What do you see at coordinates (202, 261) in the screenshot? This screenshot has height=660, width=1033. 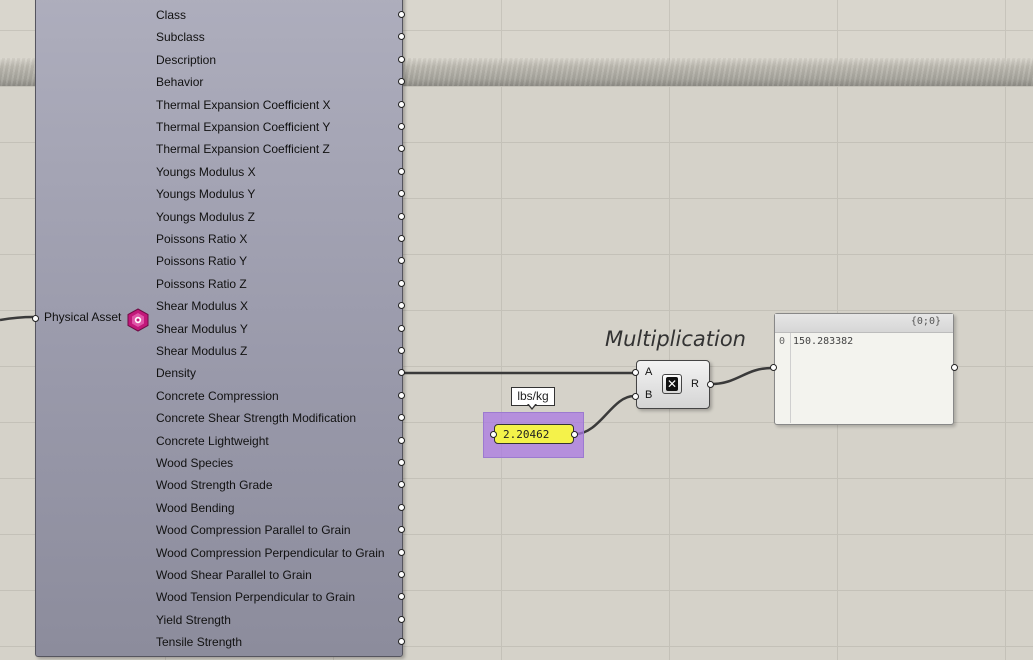 I see `output-param: Poissons Ratio Y` at bounding box center [202, 261].